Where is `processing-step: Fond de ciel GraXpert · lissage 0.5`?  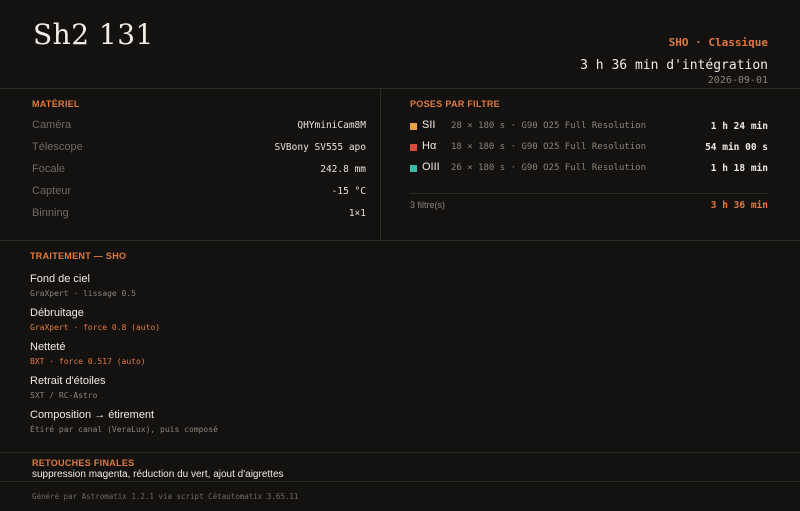 processing-step: Fond de ciel GraXpert · lissage 0.5 is located at coordinates (400, 289).